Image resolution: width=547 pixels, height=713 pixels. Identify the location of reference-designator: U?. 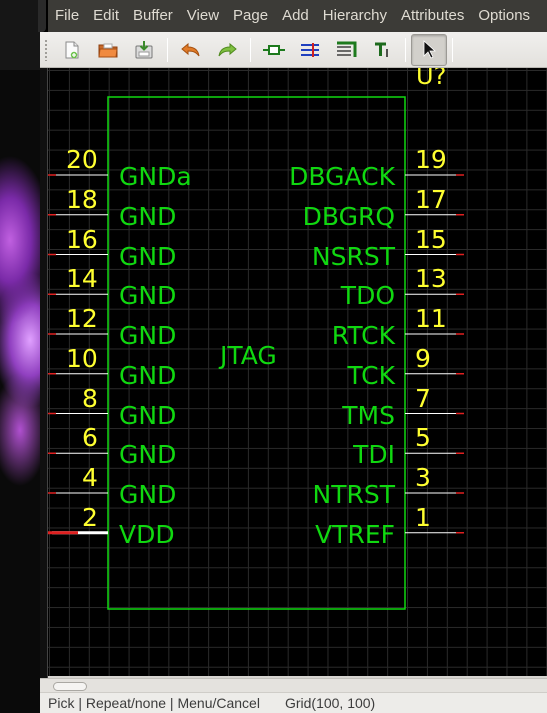
(431, 79).